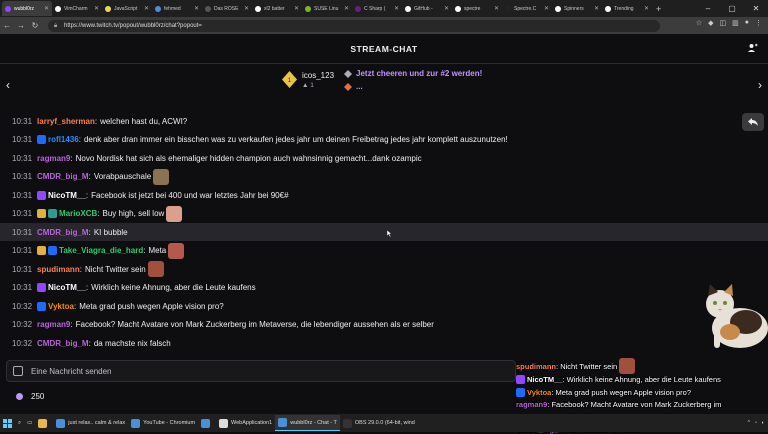  I want to click on browser-tab: Spectre.C ✕, so click(527, 8).